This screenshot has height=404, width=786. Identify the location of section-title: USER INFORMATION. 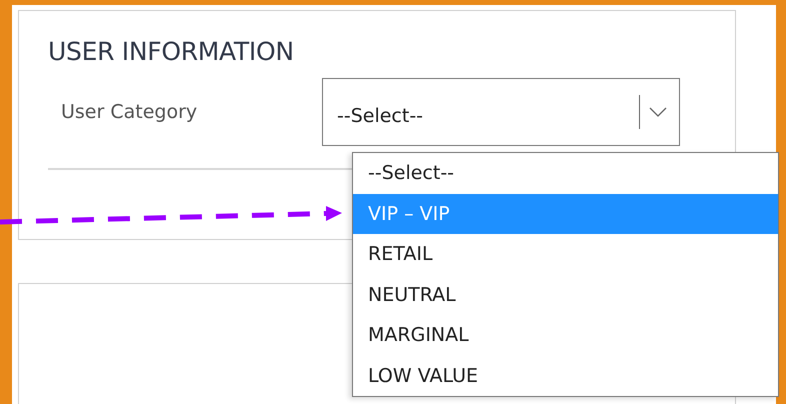
(171, 51).